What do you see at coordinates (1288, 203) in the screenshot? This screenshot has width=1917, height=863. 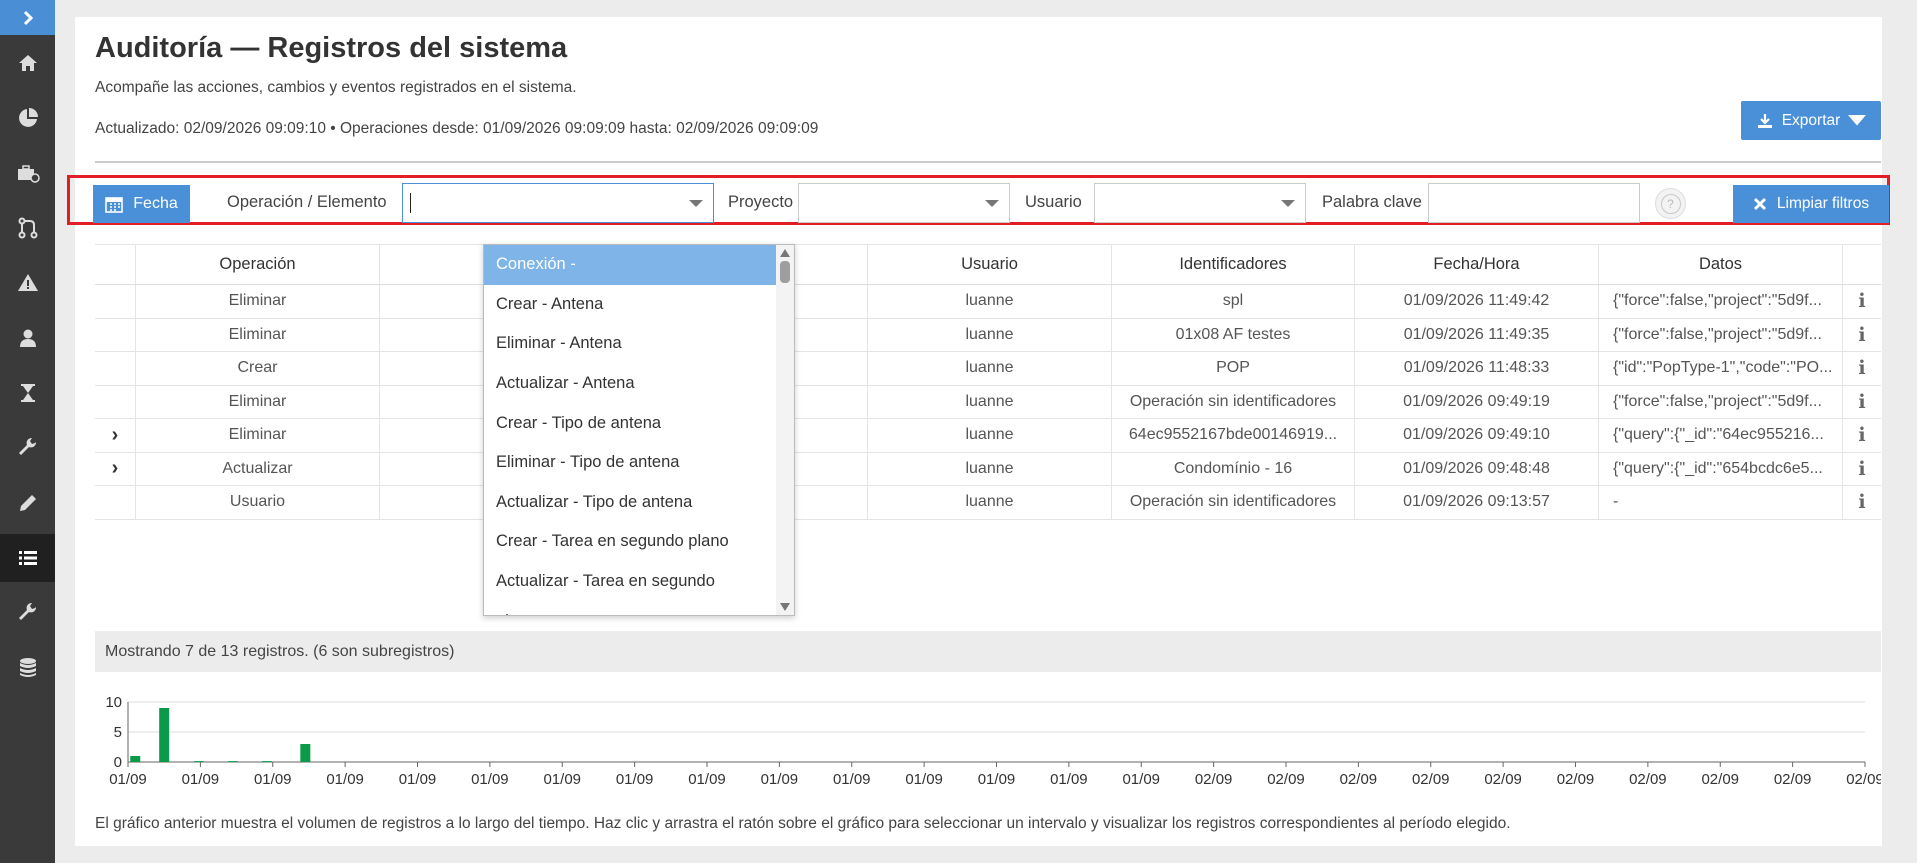 I see `caret-down-icon` at bounding box center [1288, 203].